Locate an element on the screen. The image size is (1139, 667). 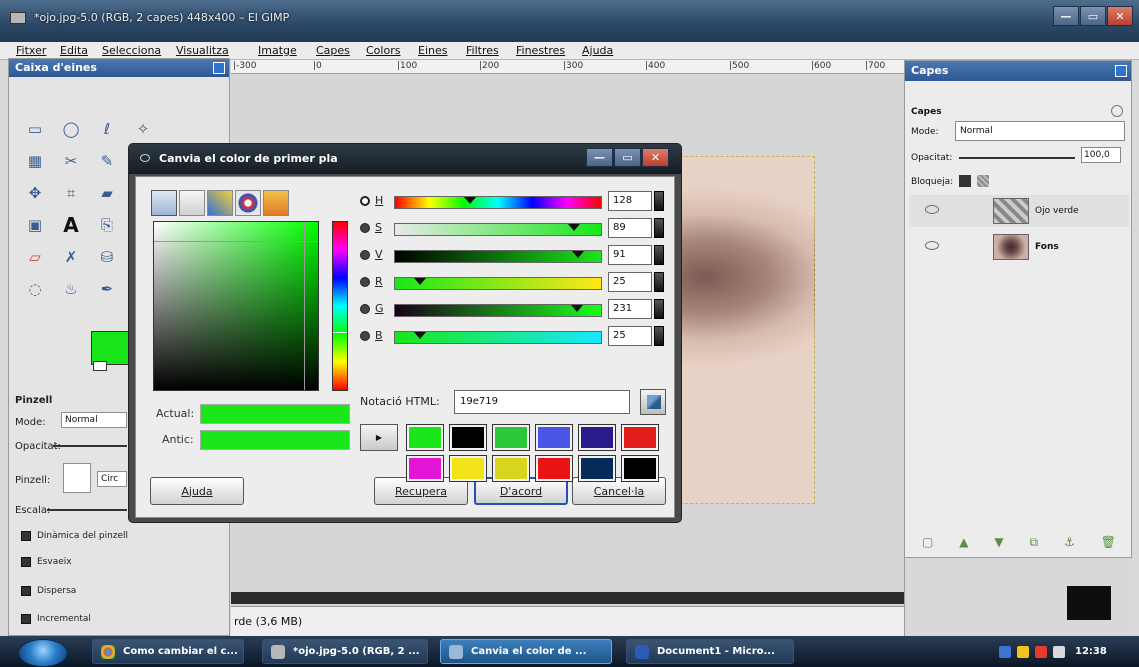
shield-icon is located at coordinates (1023, 651).